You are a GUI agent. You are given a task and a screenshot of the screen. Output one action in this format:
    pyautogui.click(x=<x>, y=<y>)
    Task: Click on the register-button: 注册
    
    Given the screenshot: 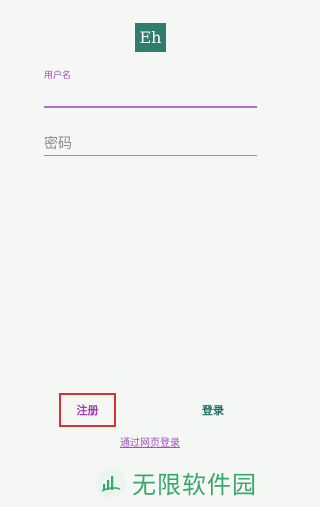 What is the action you would take?
    pyautogui.click(x=87, y=410)
    